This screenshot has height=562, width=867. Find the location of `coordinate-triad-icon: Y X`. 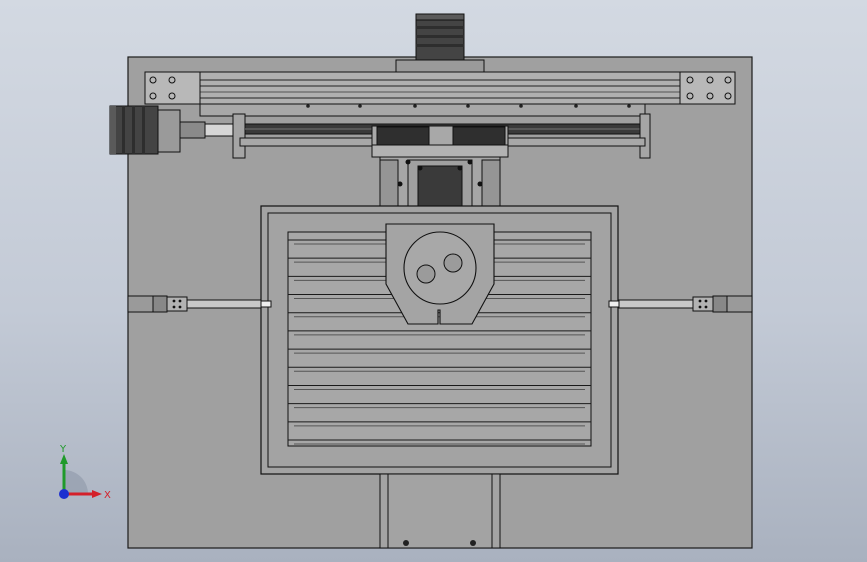

coordinate-triad-icon: Y X is located at coordinates (85, 472).